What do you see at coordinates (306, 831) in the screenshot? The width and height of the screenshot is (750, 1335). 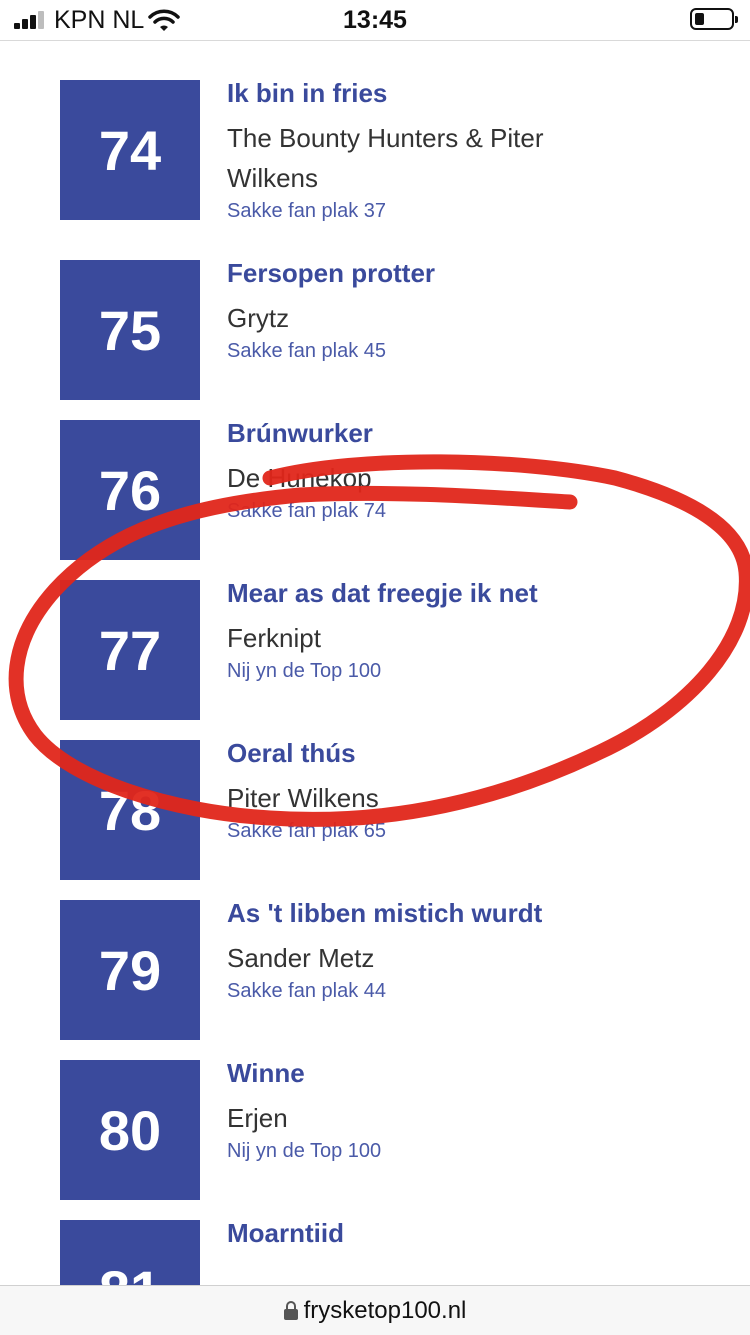 I see `chart-movement: Sakke fan plak 65` at bounding box center [306, 831].